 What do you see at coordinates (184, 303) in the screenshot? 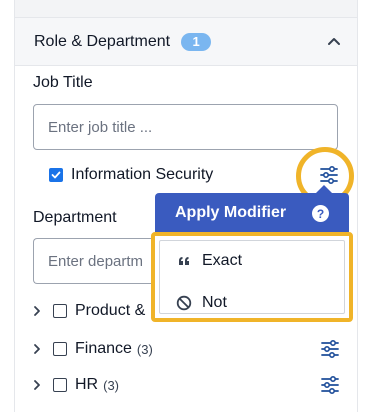
I see `ban-icon` at bounding box center [184, 303].